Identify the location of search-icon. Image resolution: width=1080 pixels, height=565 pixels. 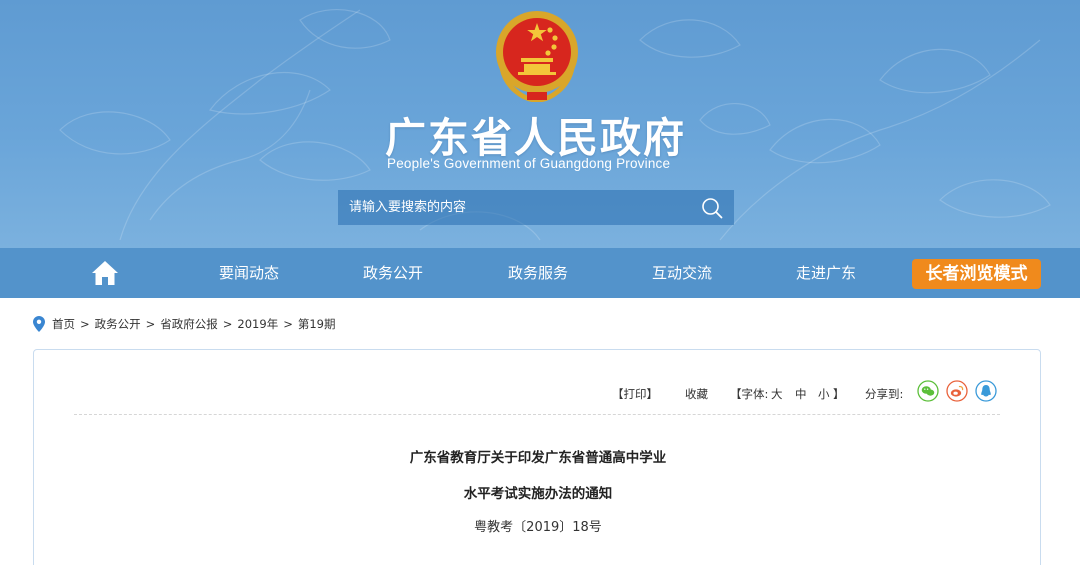
(712, 207).